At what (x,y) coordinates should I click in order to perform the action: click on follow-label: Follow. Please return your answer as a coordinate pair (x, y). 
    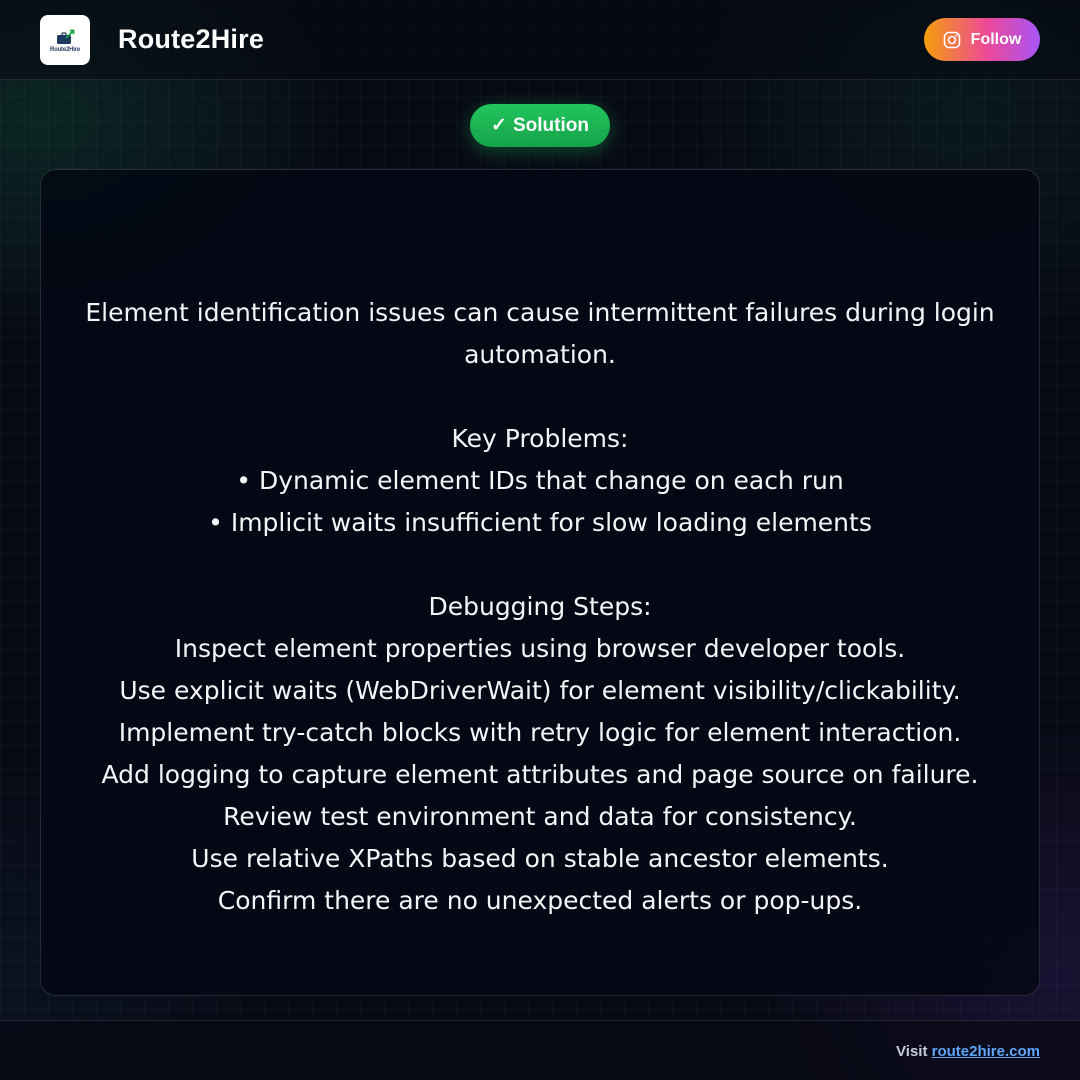
    Looking at the image, I should click on (996, 39).